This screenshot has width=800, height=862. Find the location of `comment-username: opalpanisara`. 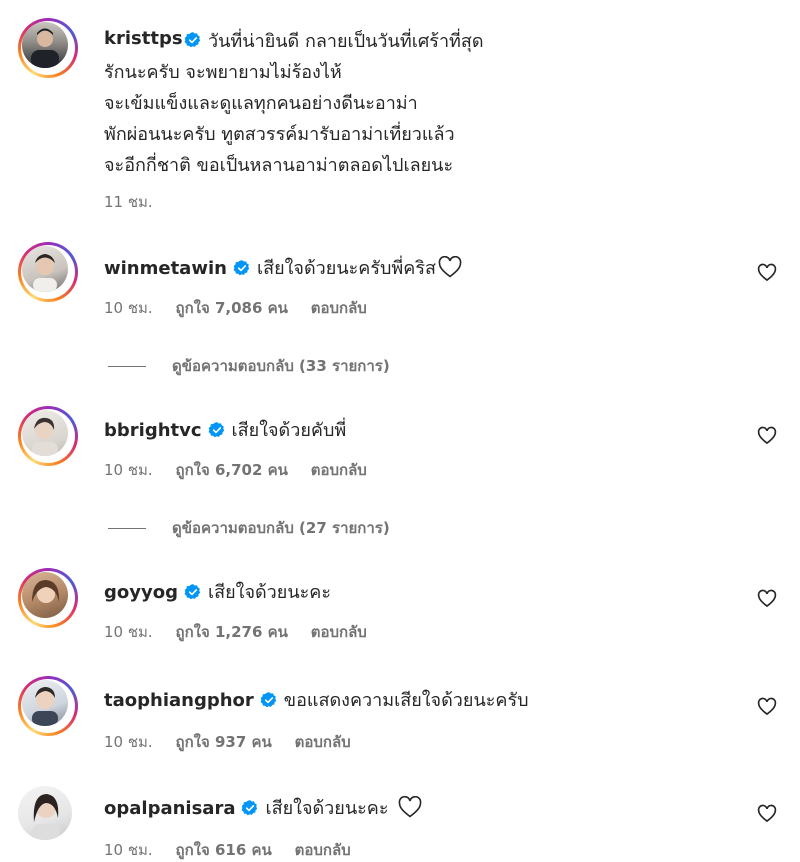

comment-username: opalpanisara is located at coordinates (169, 808).